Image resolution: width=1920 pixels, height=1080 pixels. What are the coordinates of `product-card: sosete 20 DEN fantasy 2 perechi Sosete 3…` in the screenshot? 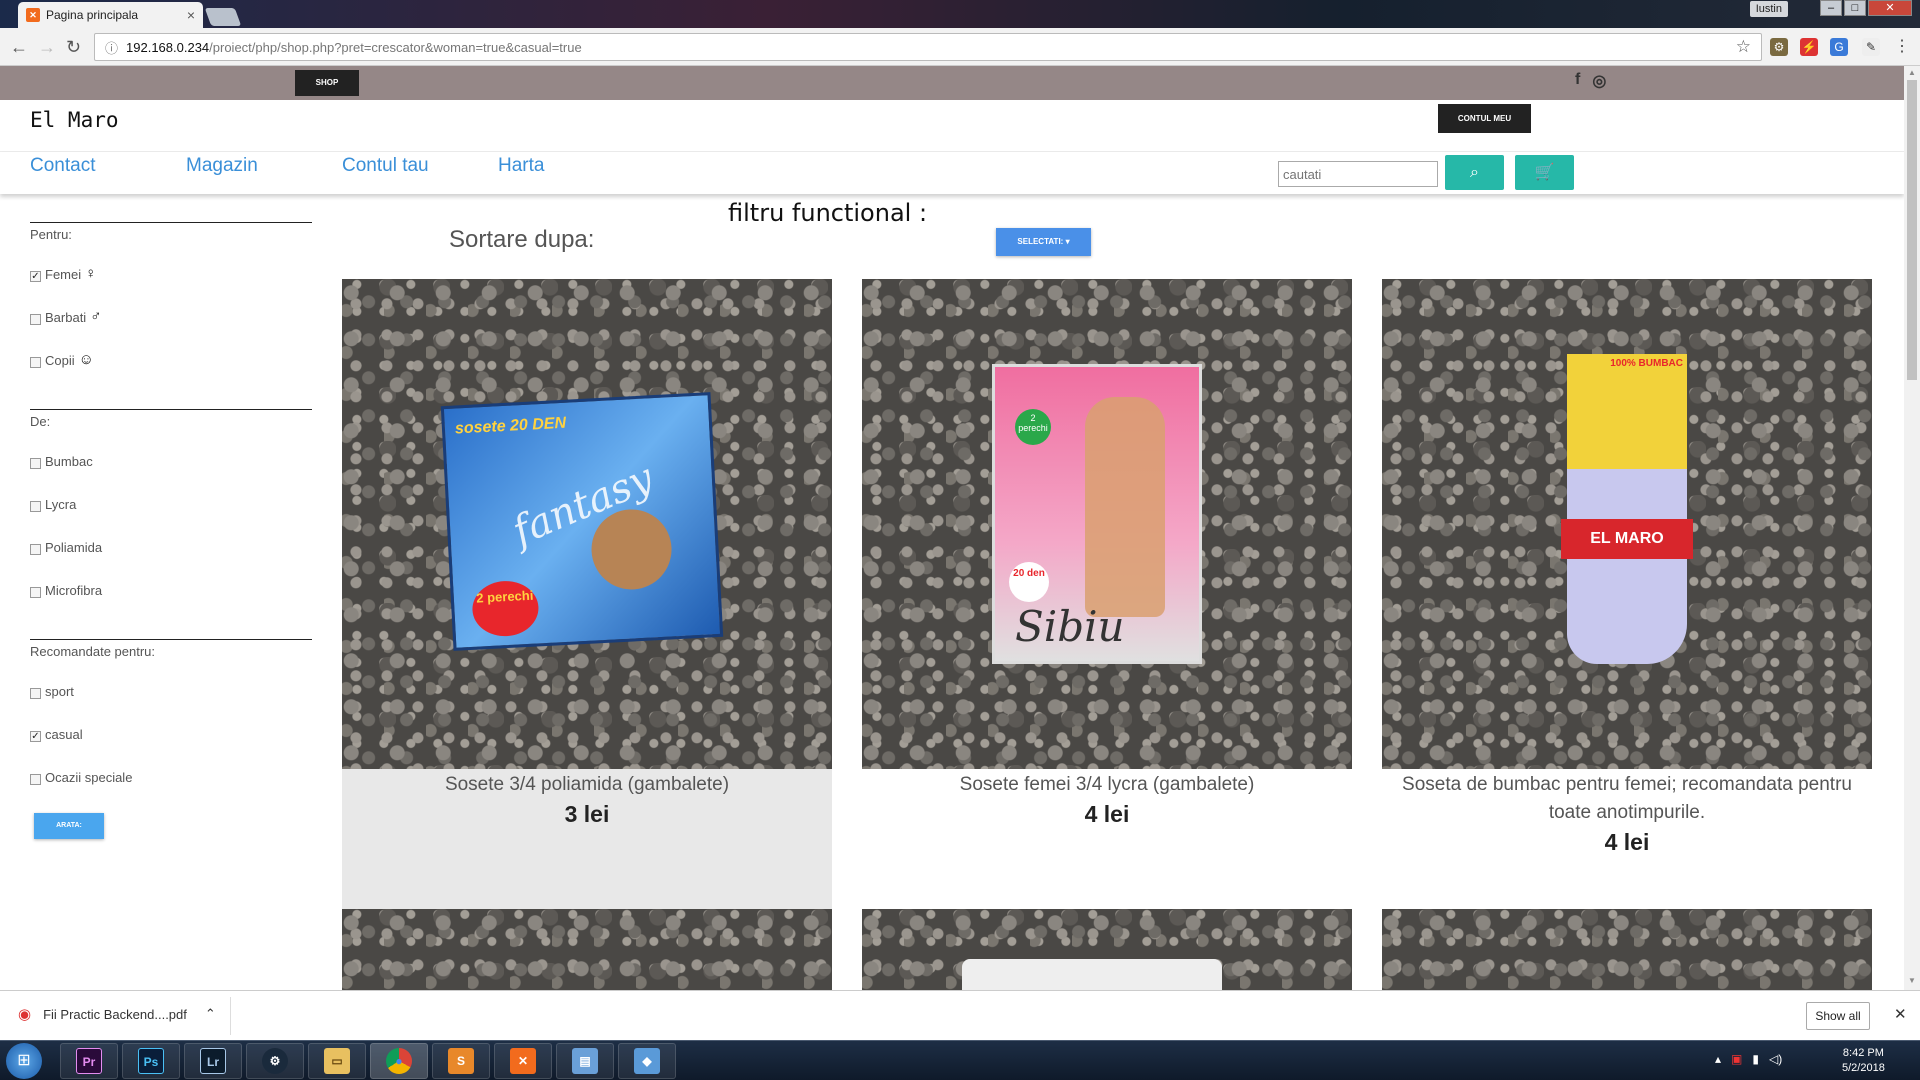 It's located at (587, 594).